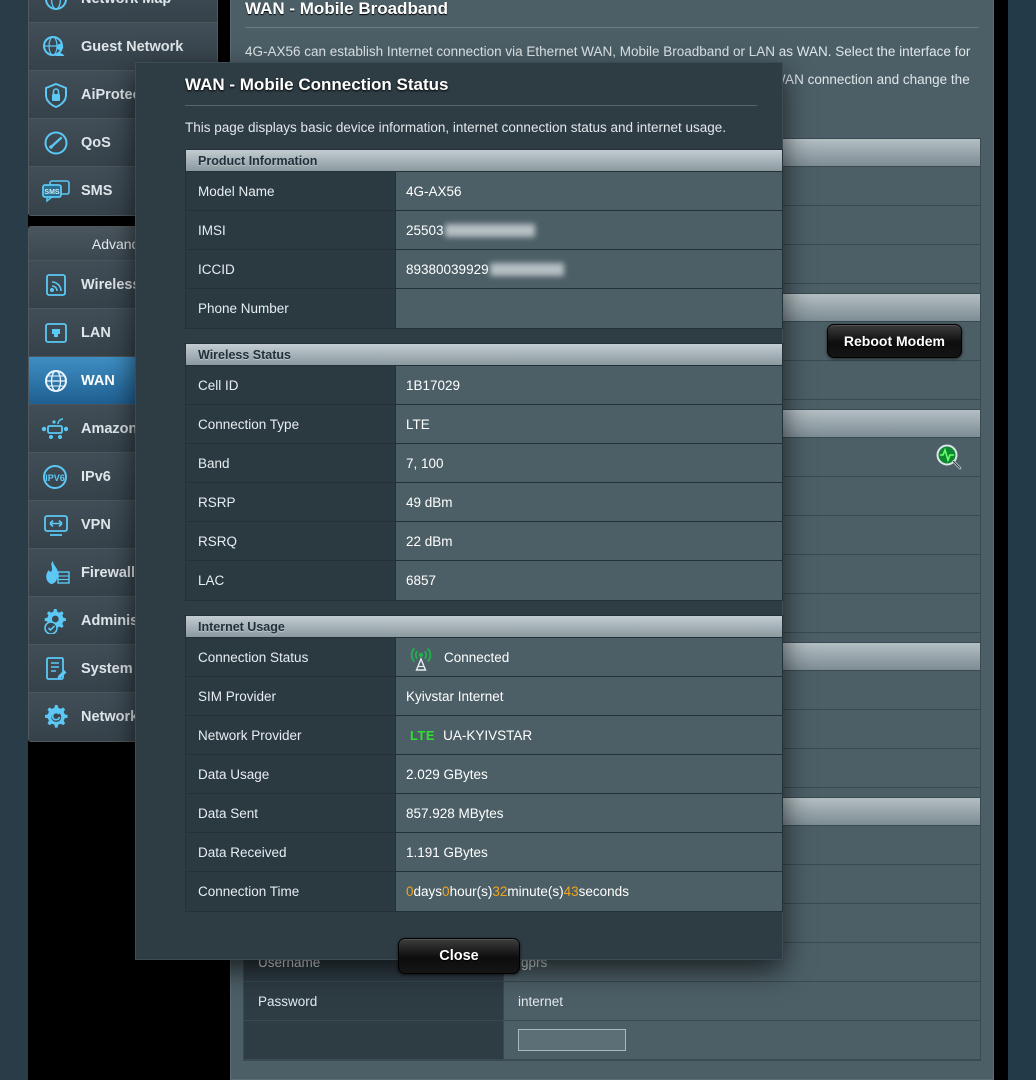 The width and height of the screenshot is (1036, 1080). Describe the element at coordinates (96, 142) in the screenshot. I see `sidebar-item-label: QoS` at that location.